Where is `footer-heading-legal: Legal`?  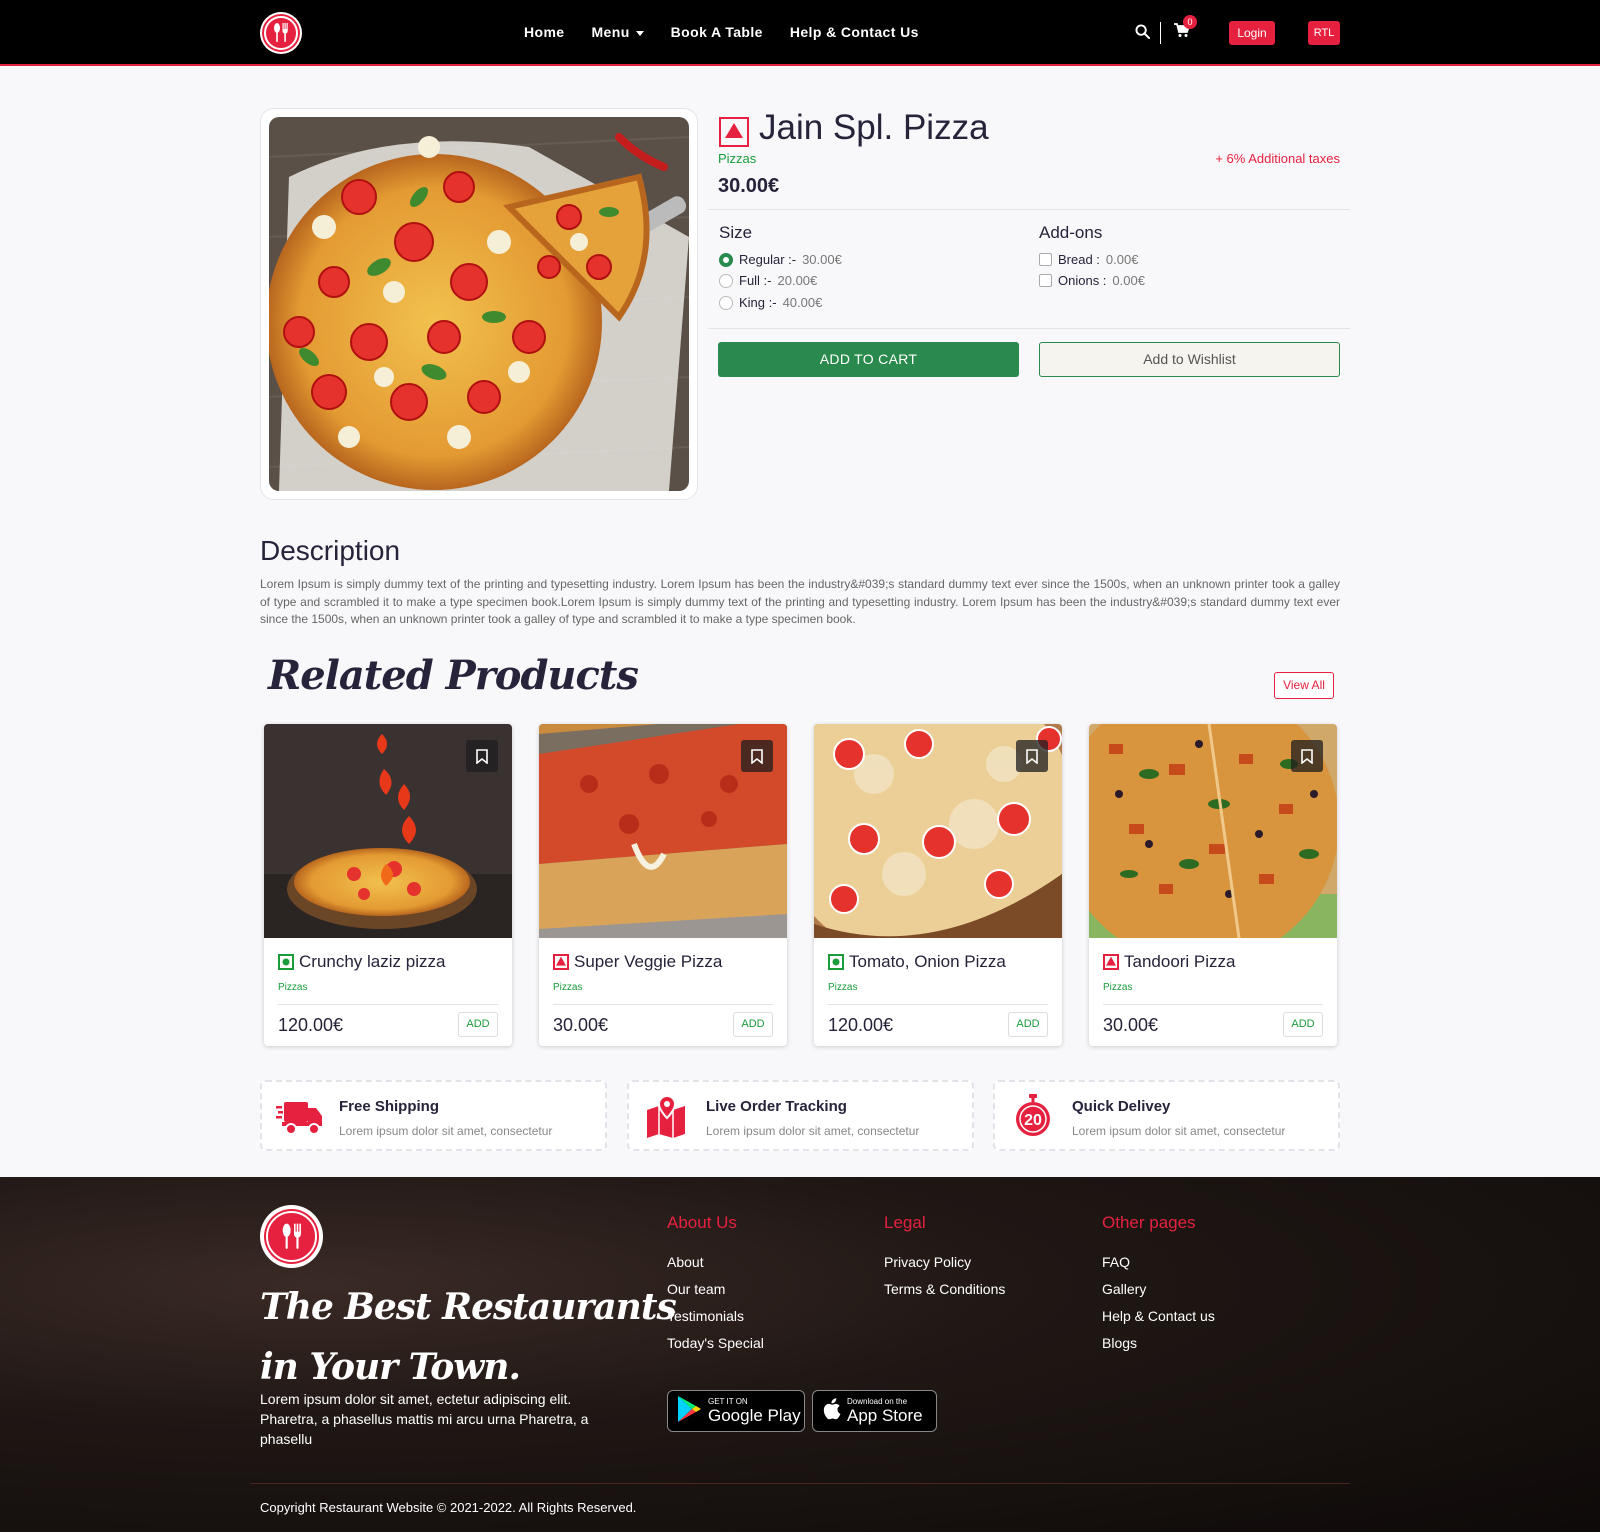 footer-heading-legal: Legal is located at coordinates (905, 1222).